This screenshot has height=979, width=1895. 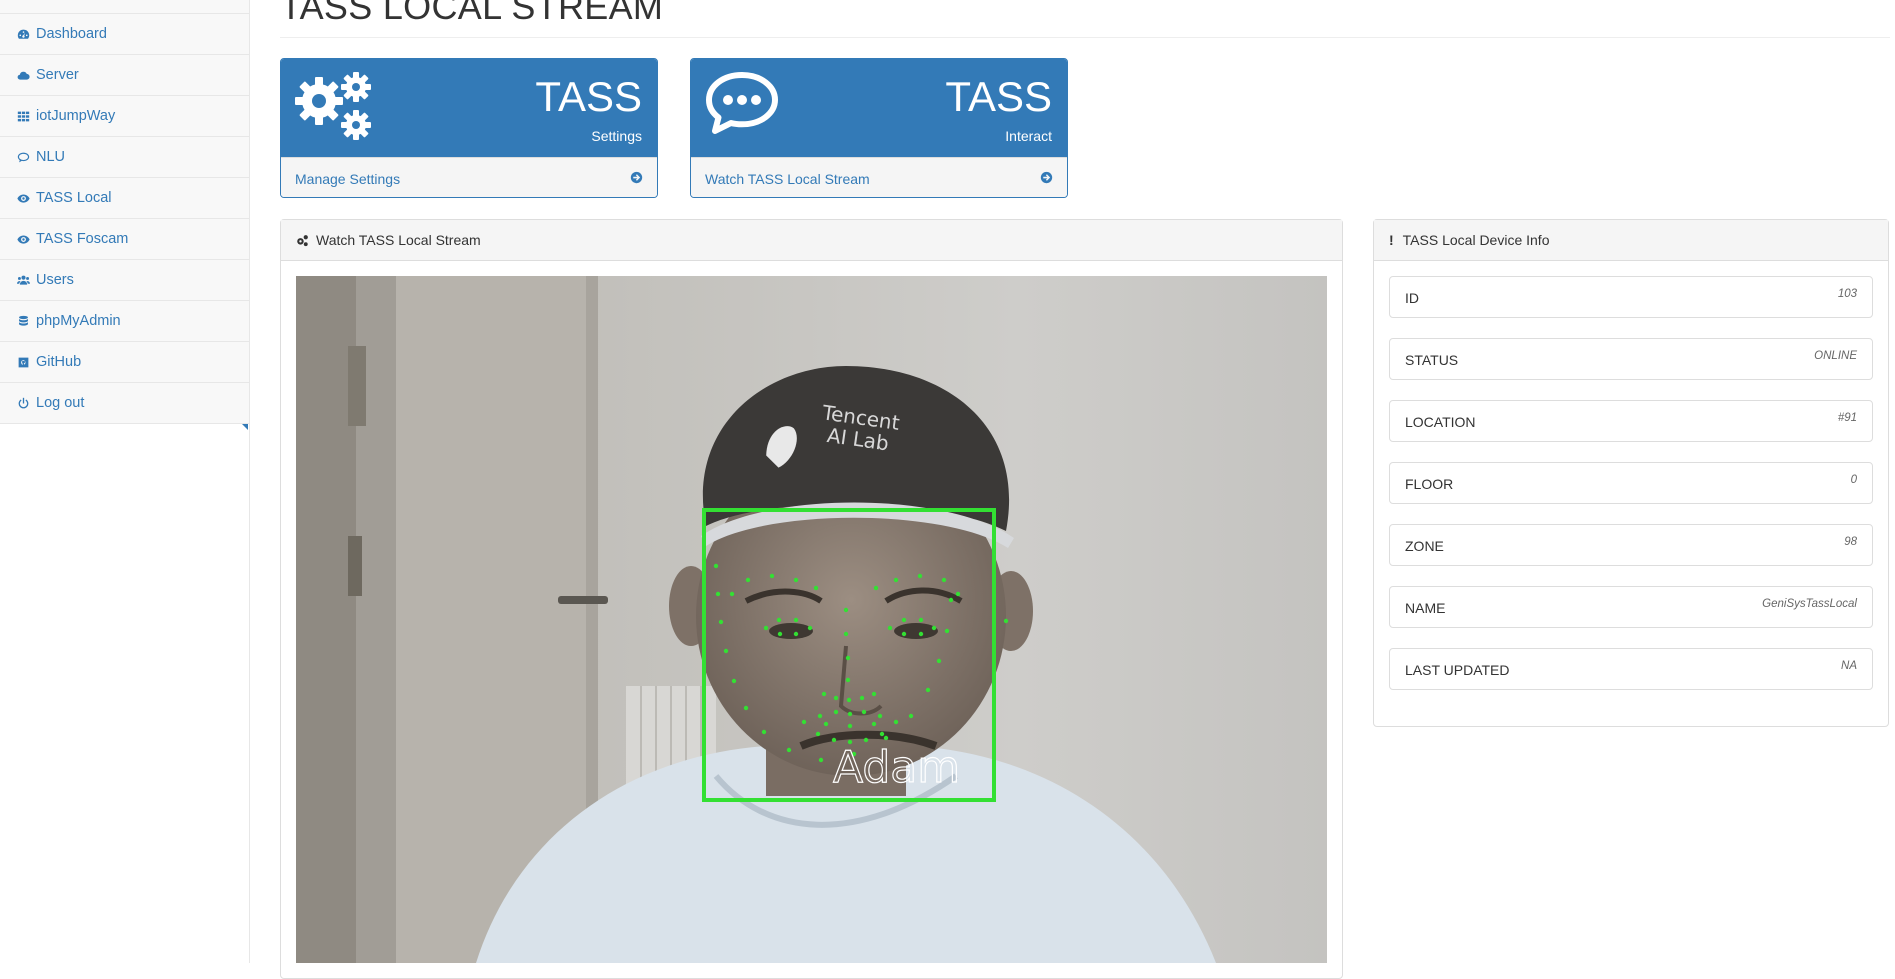 I want to click on watch-stream-link: Watch TASS Local Stream, so click(x=879, y=177).